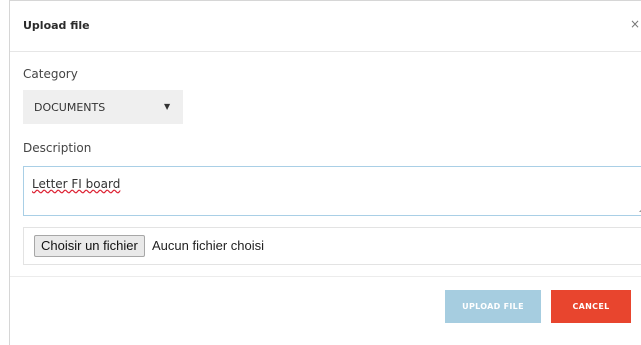  Describe the element at coordinates (332, 246) in the screenshot. I see `file-input: Choisir un fichier Aucun fichier choisi` at that location.